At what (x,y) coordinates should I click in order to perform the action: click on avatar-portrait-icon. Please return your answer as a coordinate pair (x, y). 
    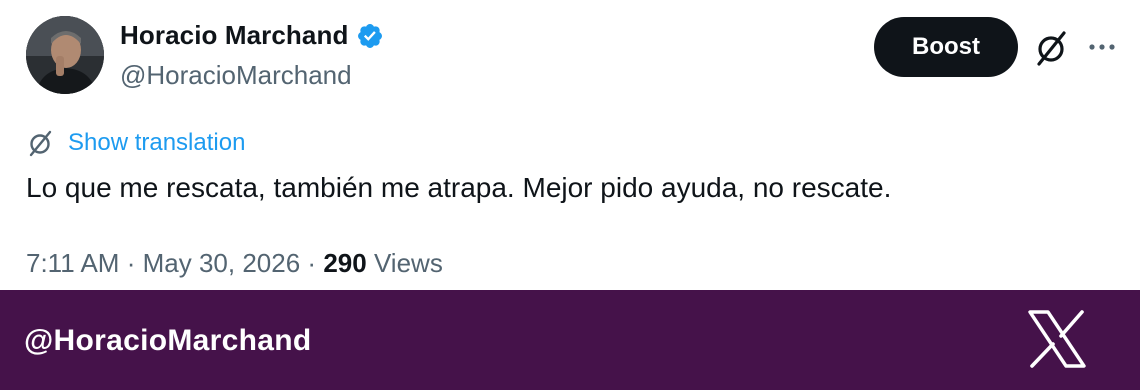
    Looking at the image, I should click on (65, 55).